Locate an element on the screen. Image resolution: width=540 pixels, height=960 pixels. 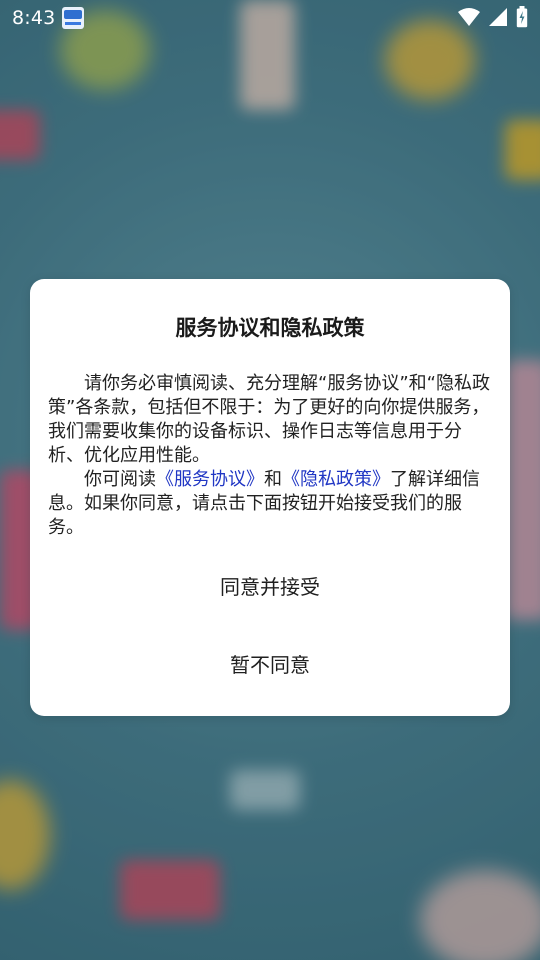
paragraph-prefix: 你可阅读 is located at coordinates (120, 479).